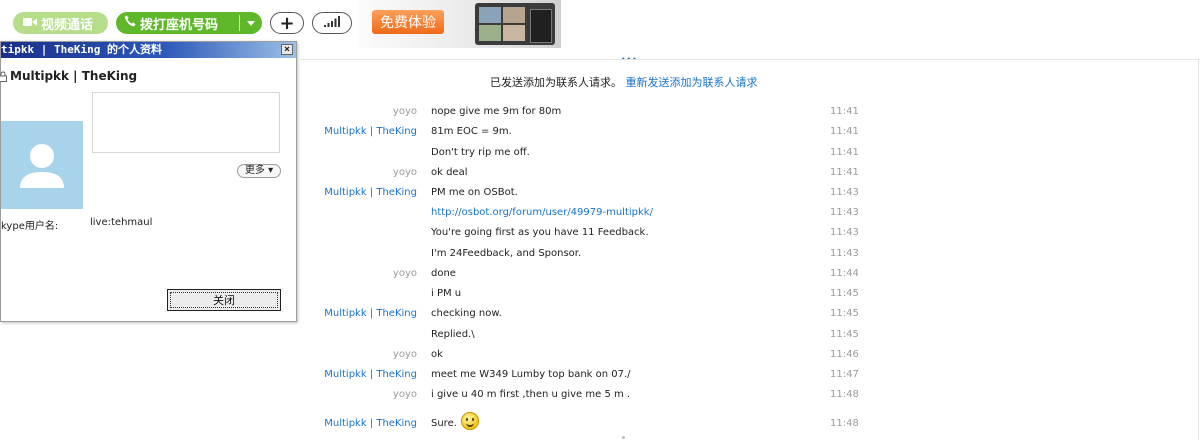 The image size is (1200, 440). Describe the element at coordinates (600, 335) in the screenshot. I see `chat-message: Replied.\ 11:45` at that location.